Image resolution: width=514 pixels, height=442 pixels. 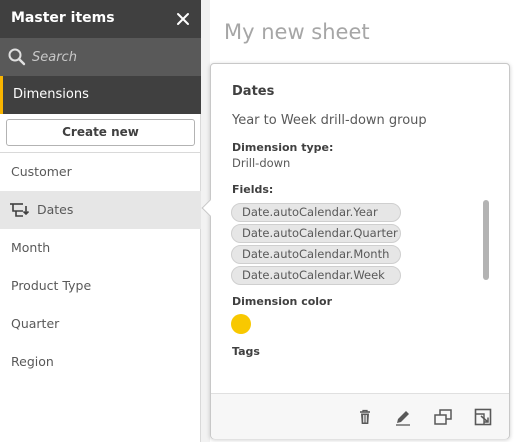 What do you see at coordinates (253, 189) in the screenshot?
I see `fields-label: Fields:` at bounding box center [253, 189].